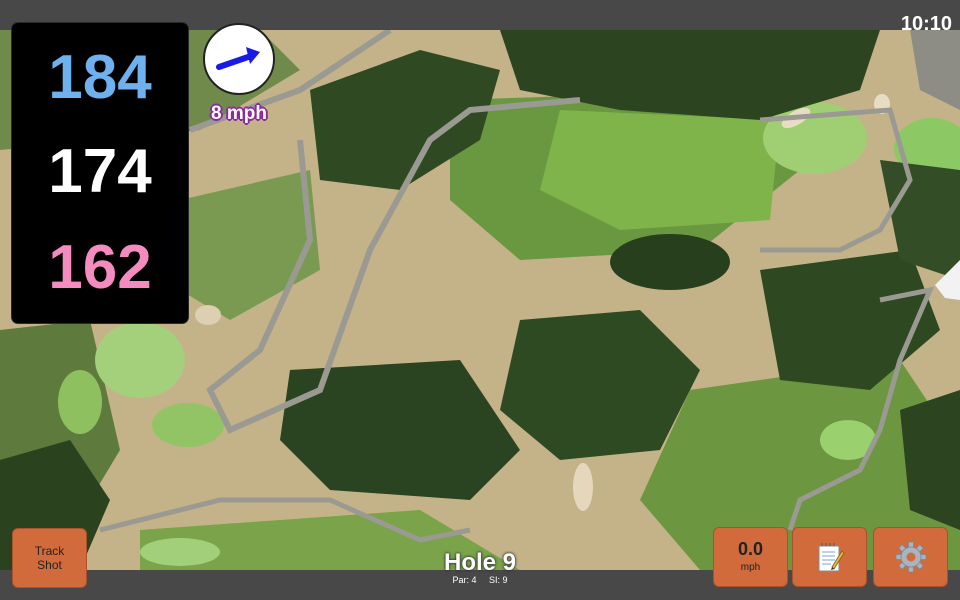  I want to click on arrow-icon, so click(238, 58).